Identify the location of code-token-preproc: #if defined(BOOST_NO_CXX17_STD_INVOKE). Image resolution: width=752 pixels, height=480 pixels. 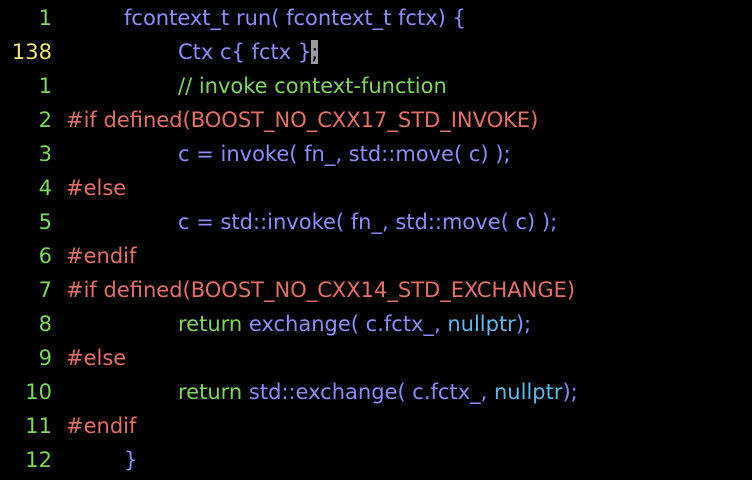
(302, 120).